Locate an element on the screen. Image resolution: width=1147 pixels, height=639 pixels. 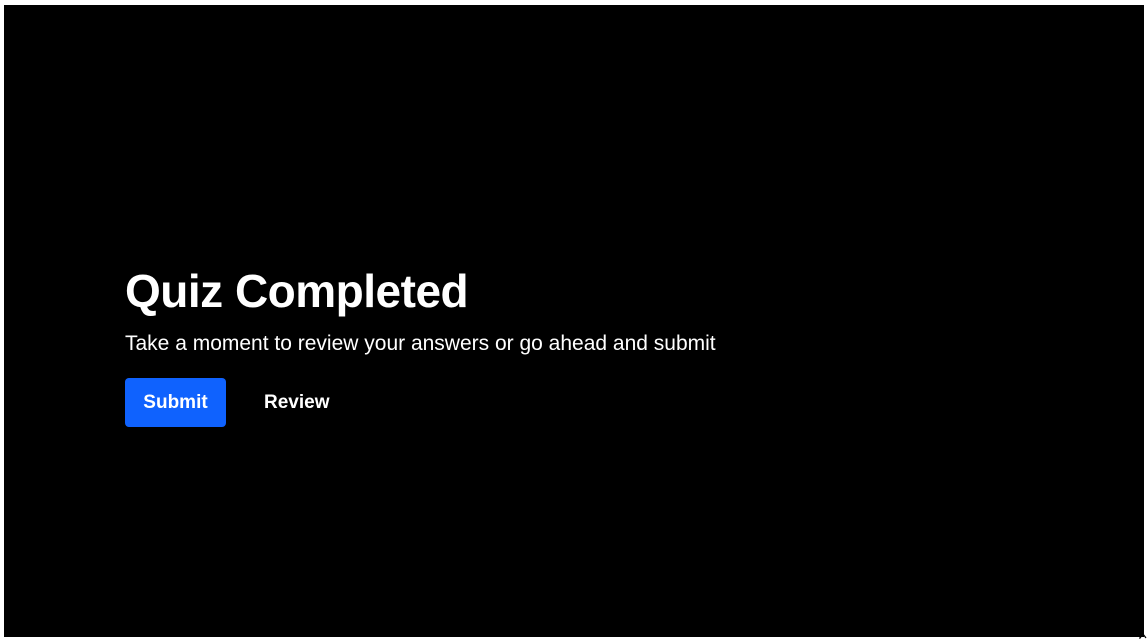
review-button: Review is located at coordinates (296, 402).